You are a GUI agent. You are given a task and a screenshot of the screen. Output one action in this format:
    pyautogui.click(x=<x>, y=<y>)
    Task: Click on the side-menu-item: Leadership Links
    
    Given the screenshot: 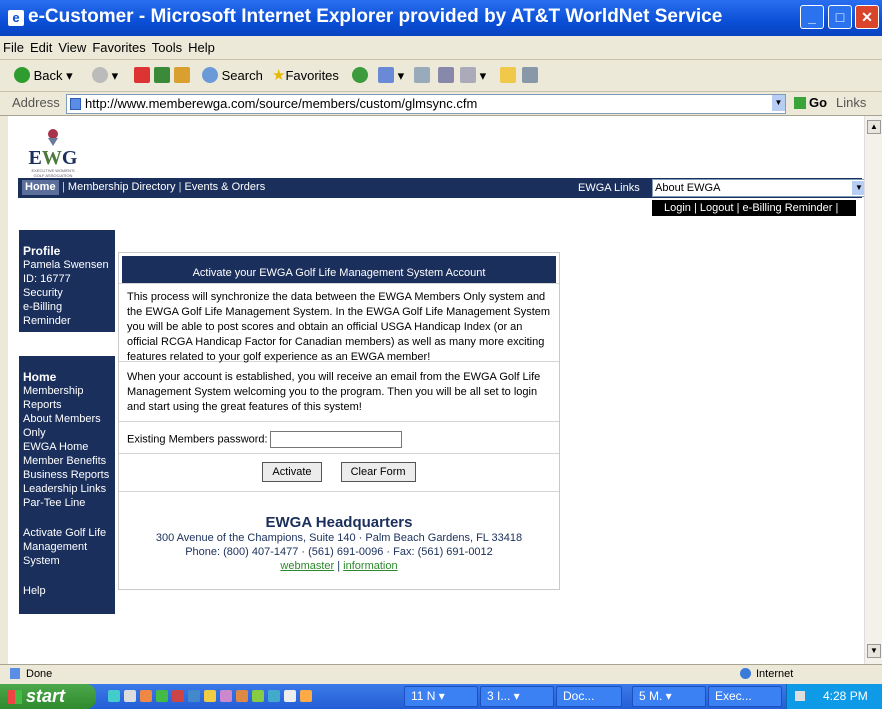 What is the action you would take?
    pyautogui.click(x=67, y=489)
    